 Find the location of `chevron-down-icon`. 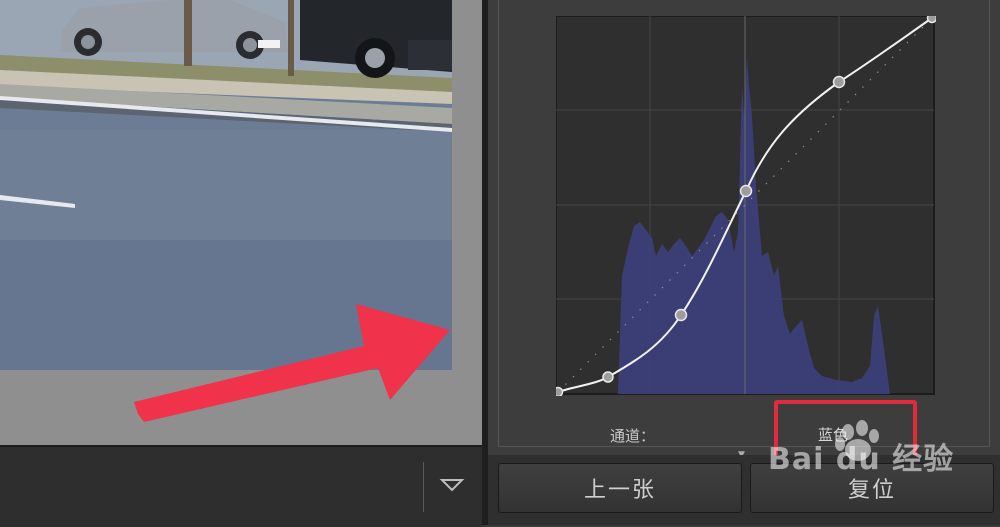

chevron-down-icon is located at coordinates (452, 485).